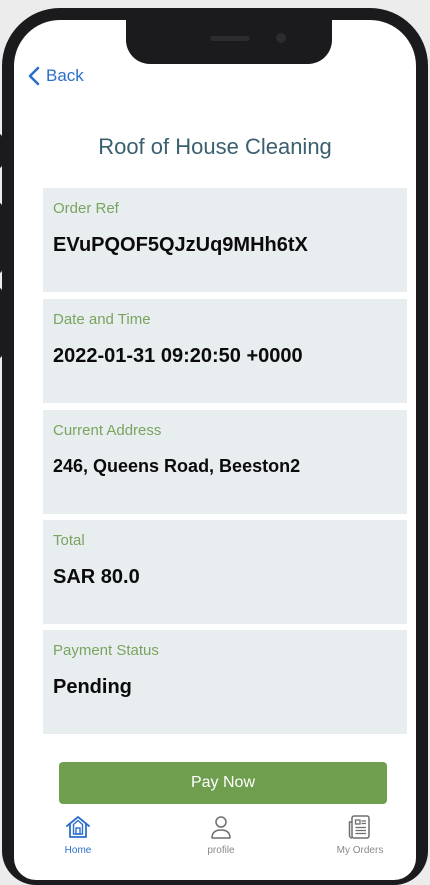 This screenshot has height=885, width=430. What do you see at coordinates (359, 827) in the screenshot?
I see `orders-icon` at bounding box center [359, 827].